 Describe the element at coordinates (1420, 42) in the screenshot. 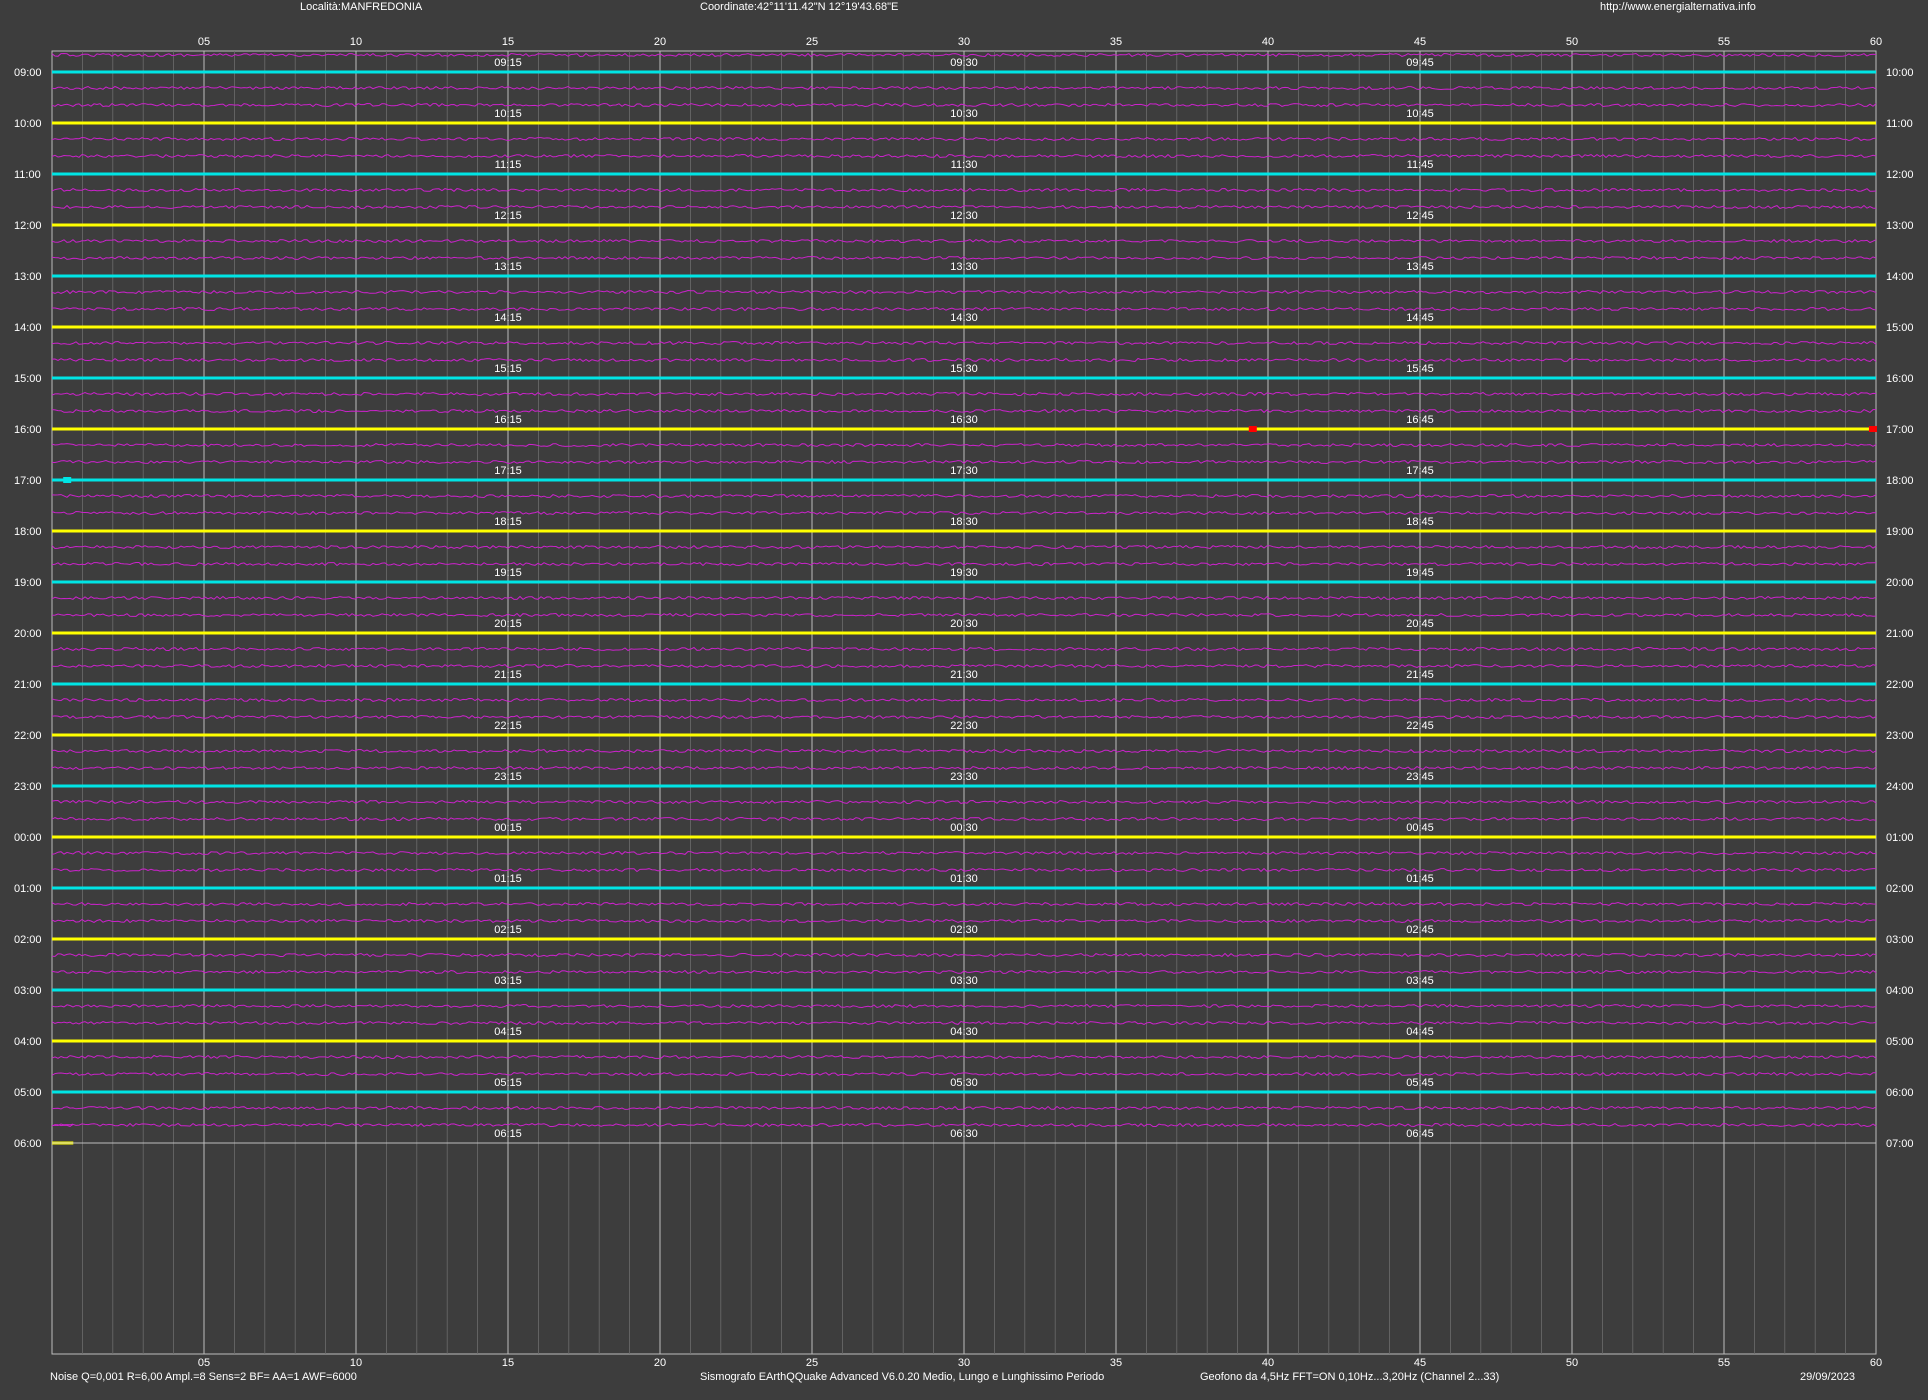

I see `x-tick-label-top: 45` at that location.